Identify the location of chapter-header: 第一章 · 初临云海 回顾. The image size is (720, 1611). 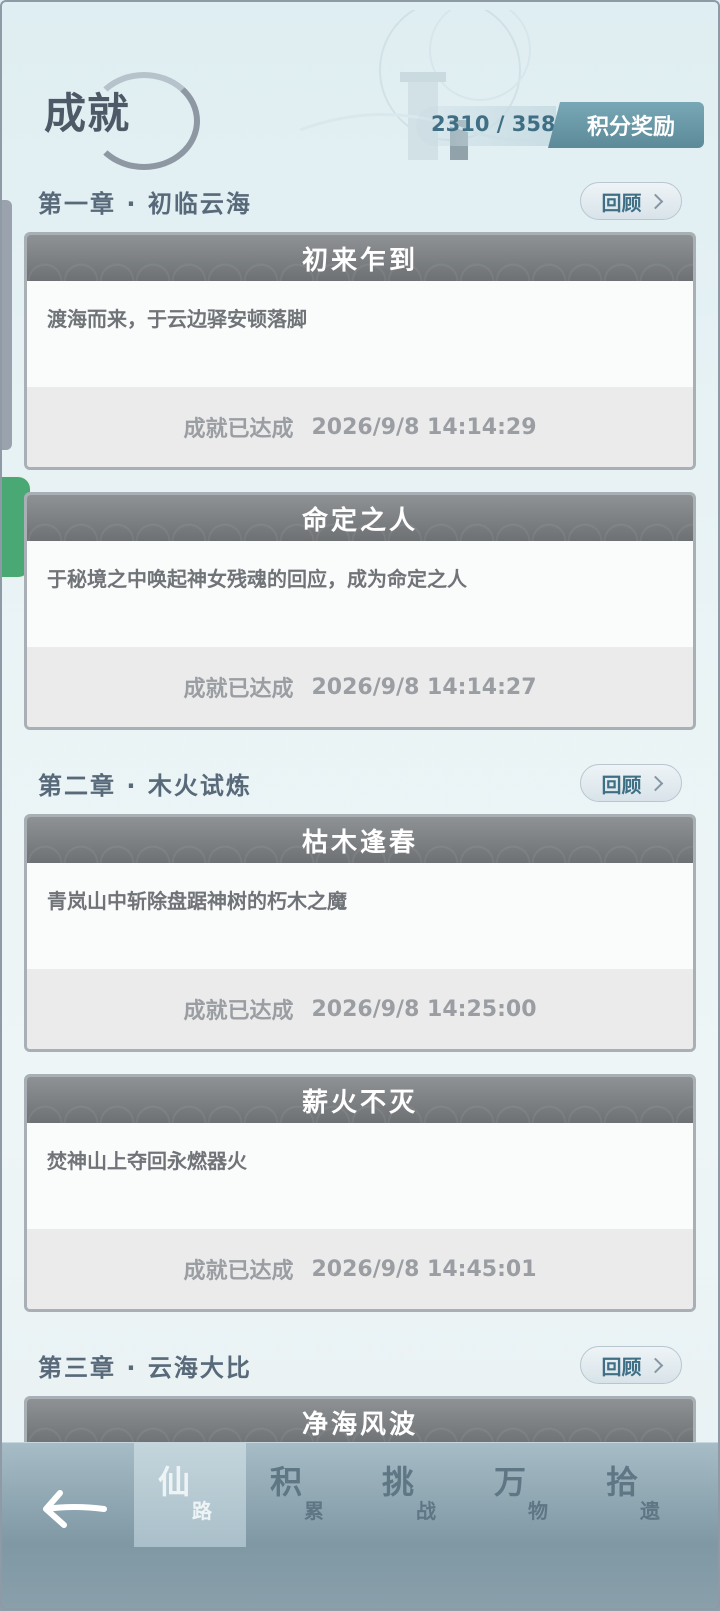
(360, 201).